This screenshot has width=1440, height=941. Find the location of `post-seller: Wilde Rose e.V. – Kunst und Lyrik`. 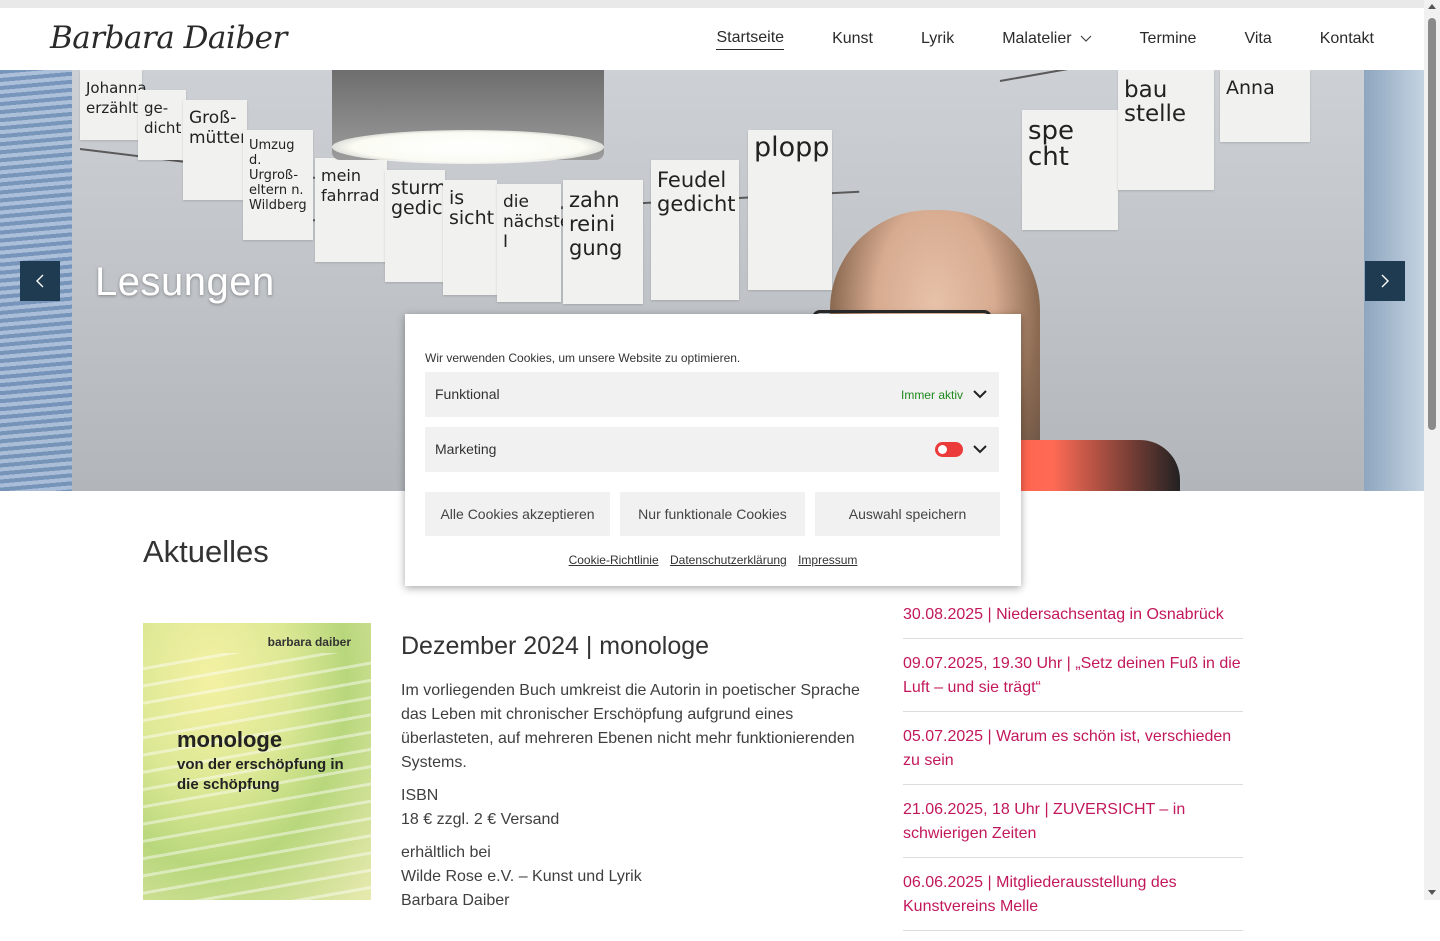

post-seller: Wilde Rose e.V. – Kunst und Lyrik is located at coordinates (521, 876).